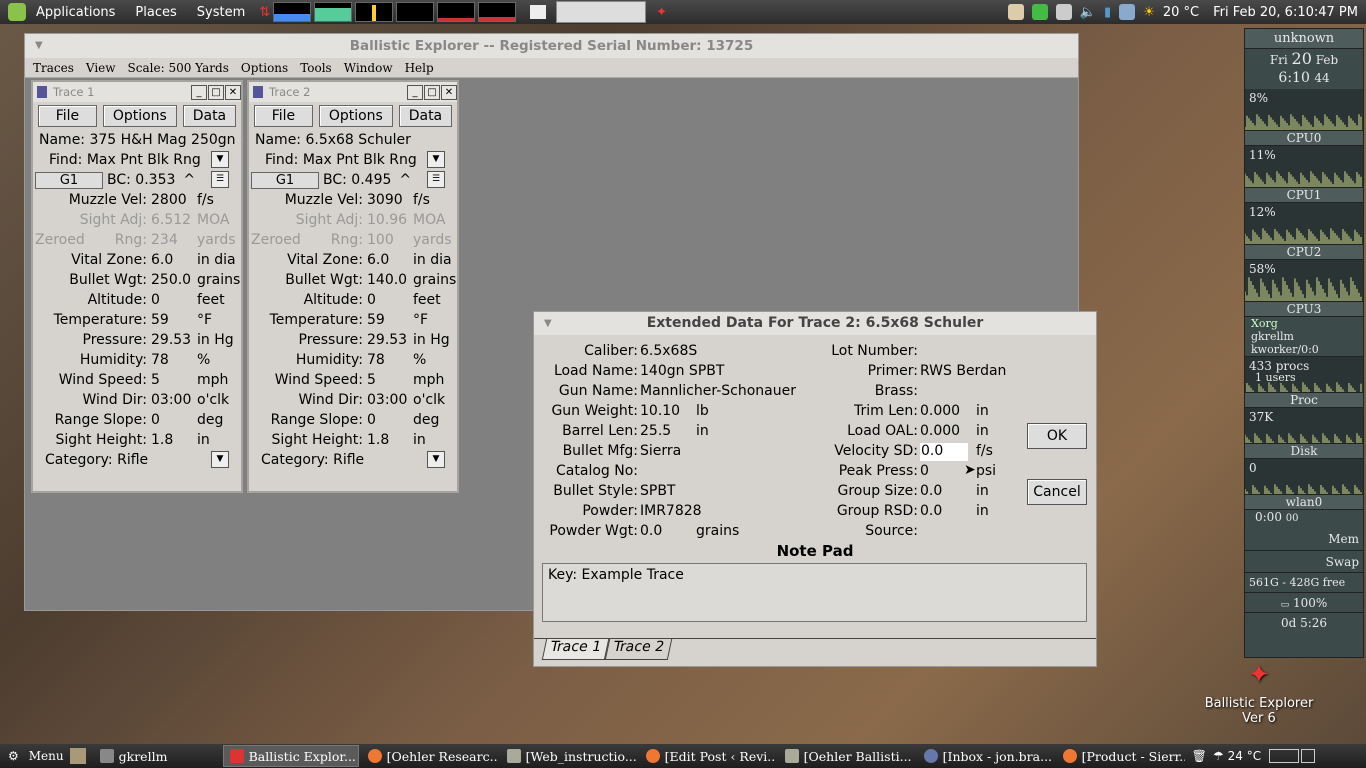 The image size is (1366, 768). I want to click on menu-scale: Scale: 500 Yards, so click(178, 68).